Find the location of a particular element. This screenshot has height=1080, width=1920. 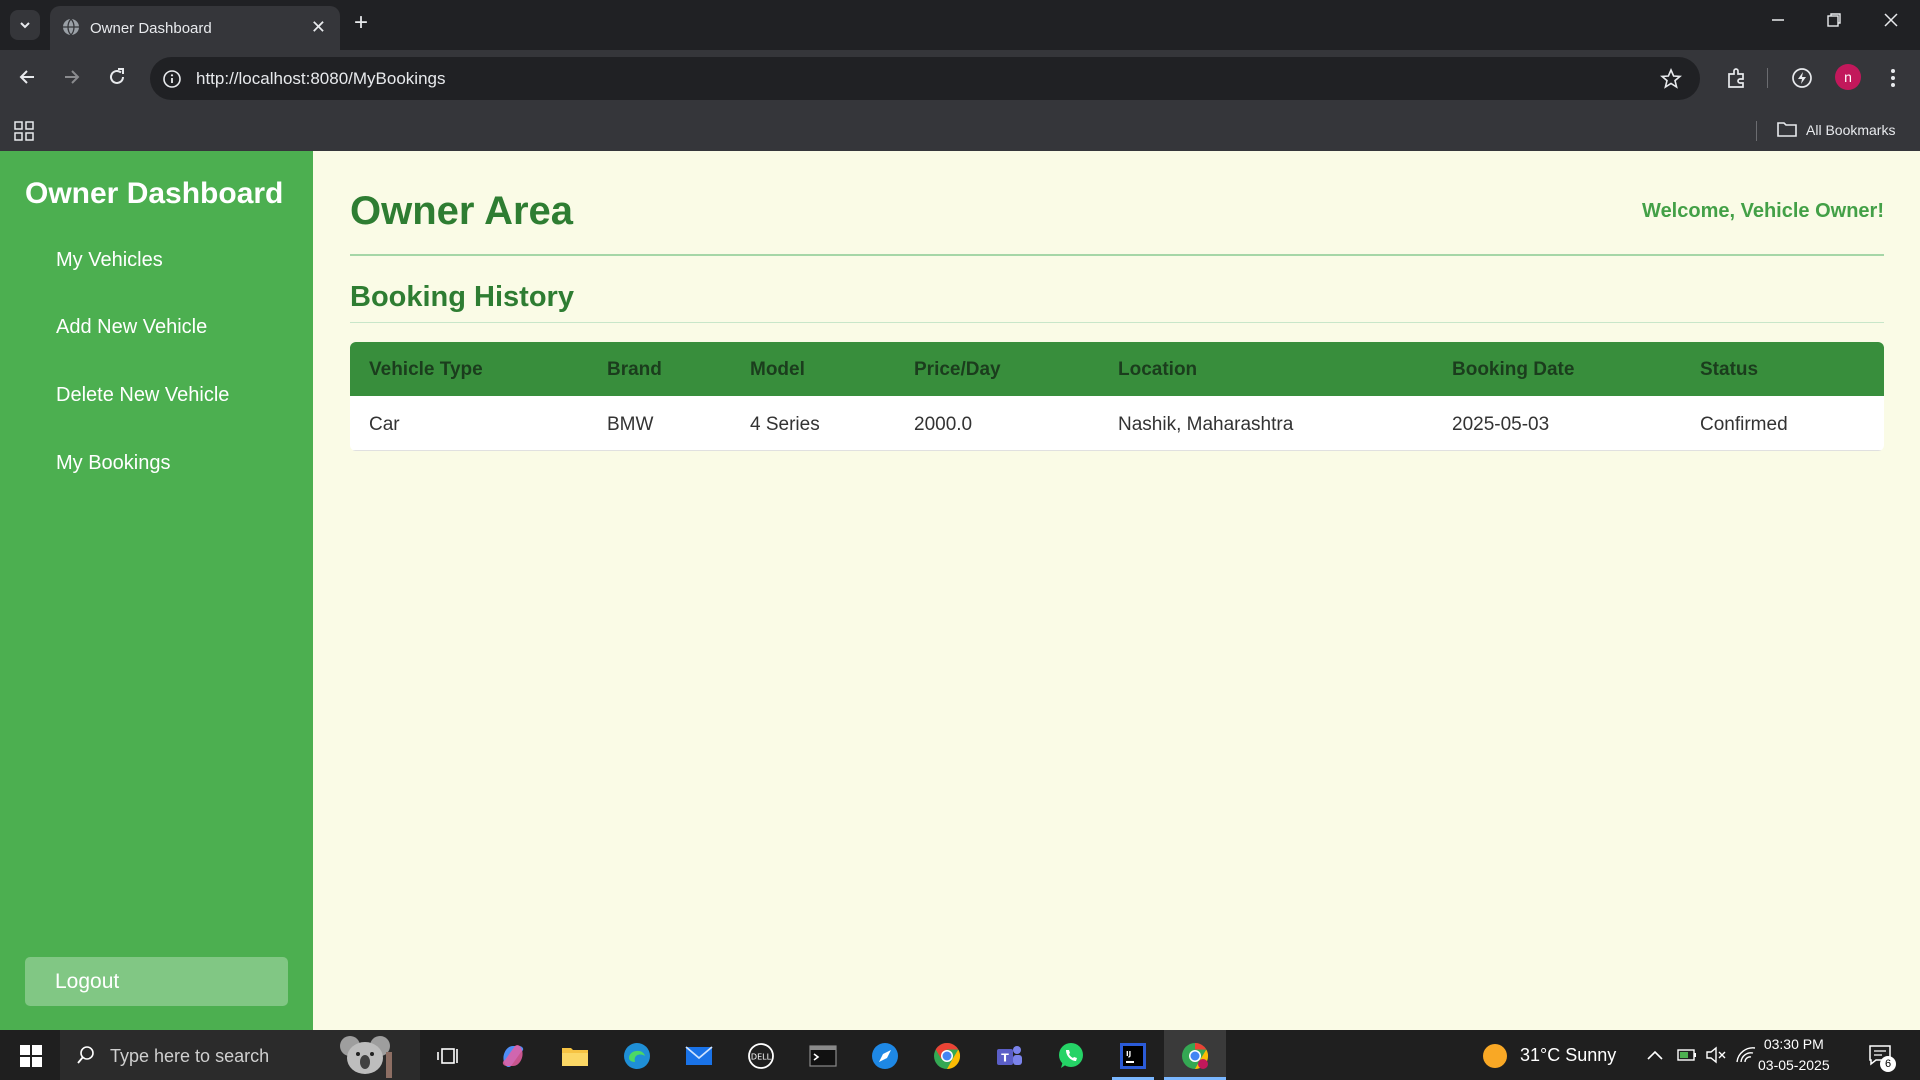

welcome-message: Welcome, Vehicle Owner! is located at coordinates (1763, 211).